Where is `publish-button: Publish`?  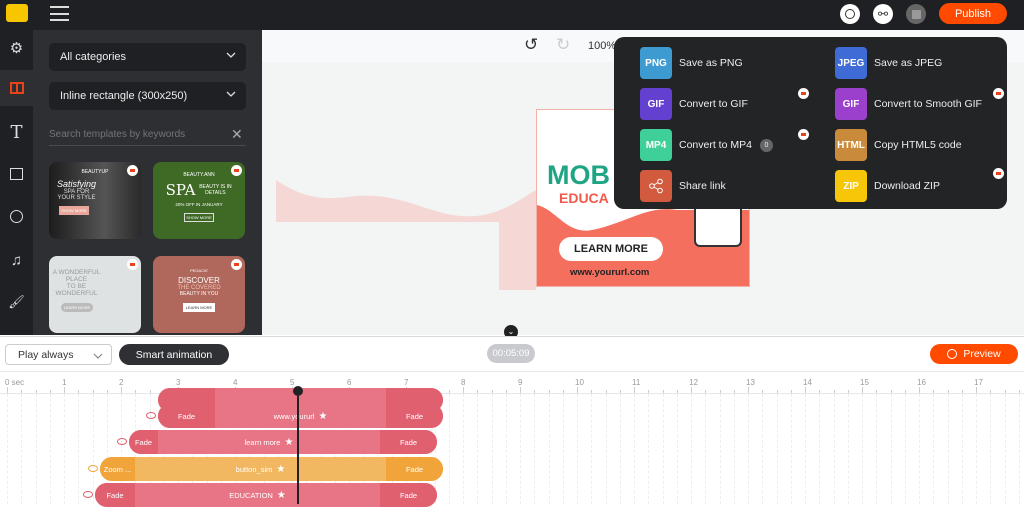
publish-button: Publish is located at coordinates (973, 13).